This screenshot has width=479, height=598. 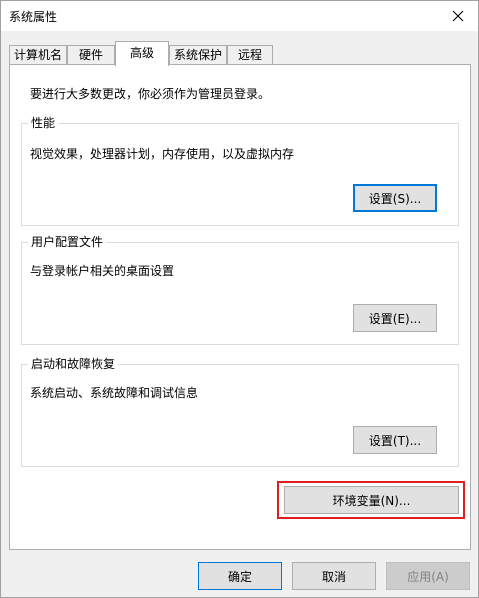 I want to click on close-button, so click(x=458, y=16).